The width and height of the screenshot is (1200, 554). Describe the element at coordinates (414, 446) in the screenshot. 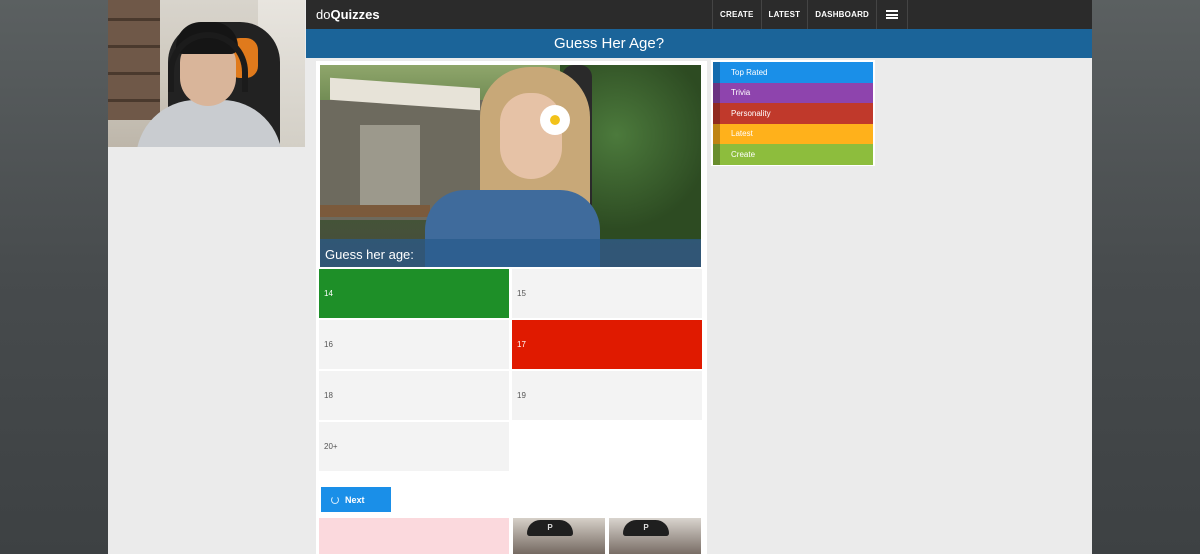

I see `answer-option-20-plus: 20+` at that location.